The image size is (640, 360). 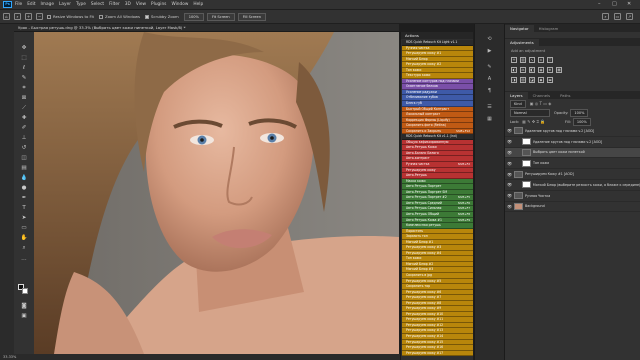 What do you see at coordinates (24, 188) in the screenshot?
I see `dodge-tool-icon: ●` at bounding box center [24, 188].